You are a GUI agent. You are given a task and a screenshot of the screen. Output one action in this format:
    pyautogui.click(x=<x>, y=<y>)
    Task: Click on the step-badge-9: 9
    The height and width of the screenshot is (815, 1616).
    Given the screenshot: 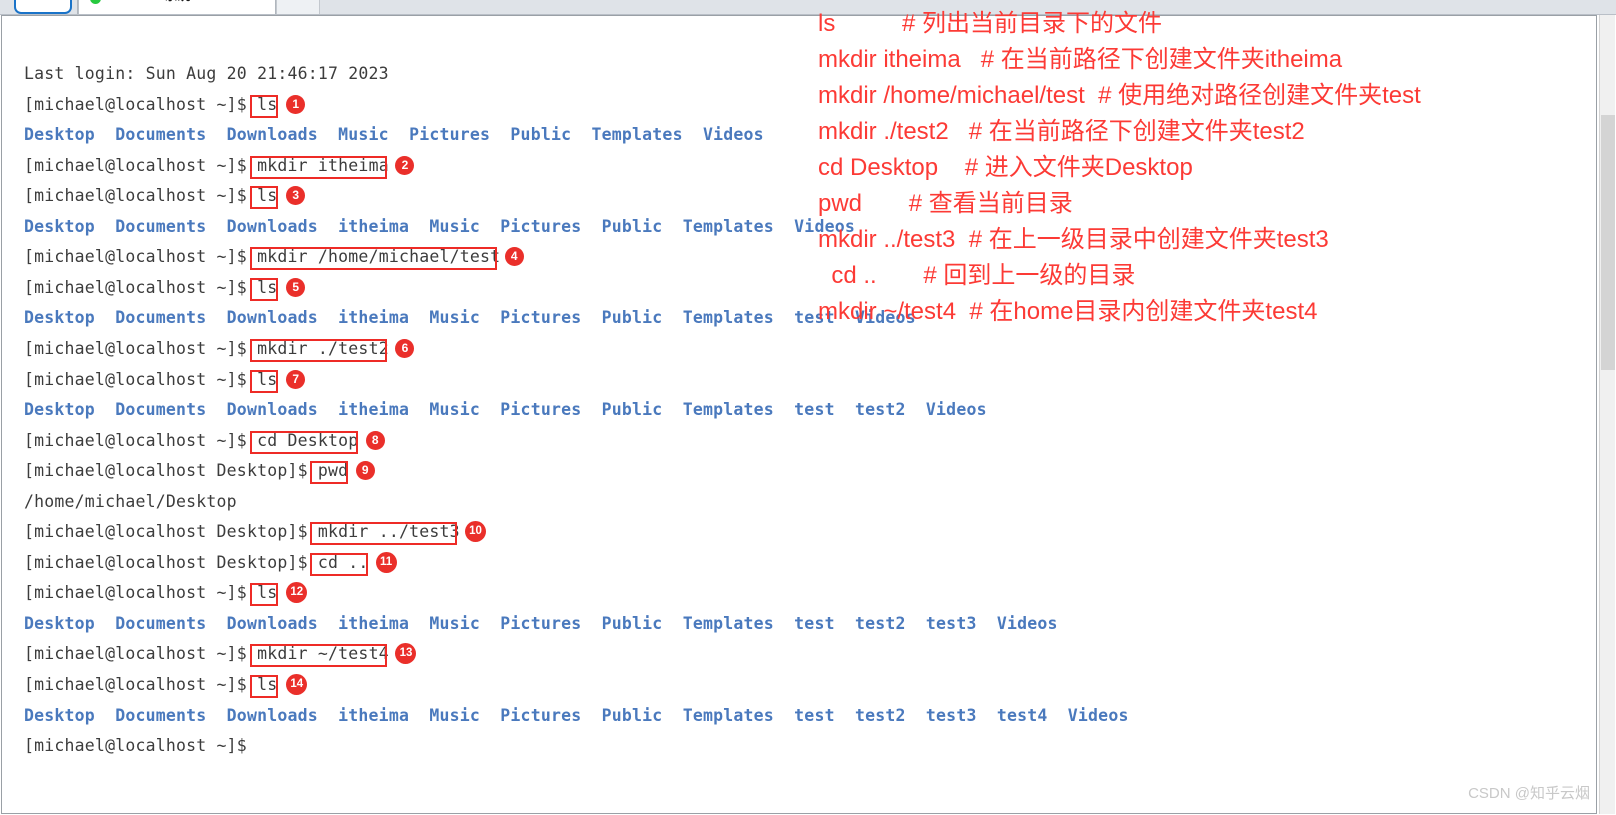 What is the action you would take?
    pyautogui.click(x=365, y=471)
    